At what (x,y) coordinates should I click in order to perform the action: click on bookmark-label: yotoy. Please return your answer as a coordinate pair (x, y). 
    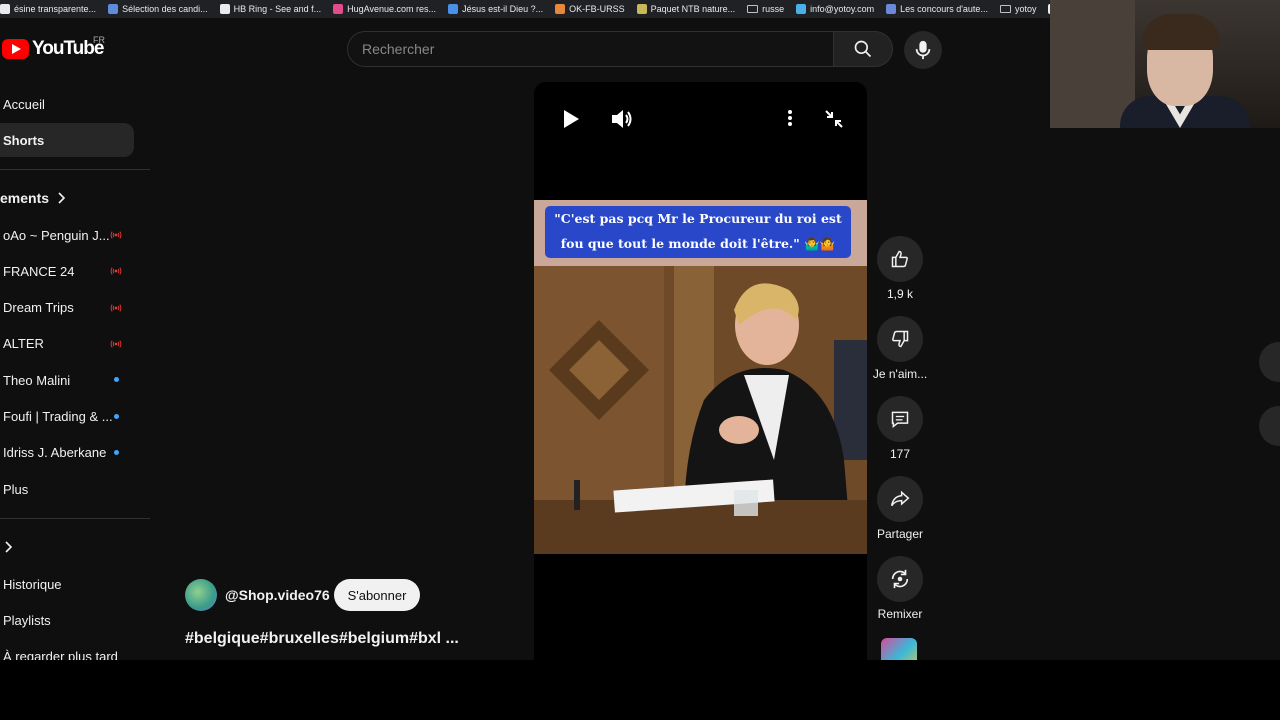
    Looking at the image, I should click on (1025, 9).